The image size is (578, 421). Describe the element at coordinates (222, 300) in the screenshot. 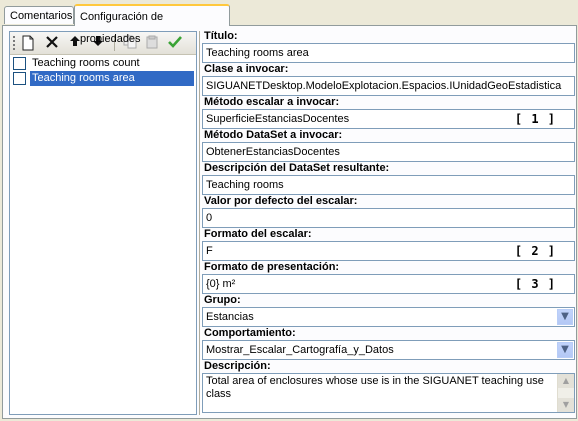

I see `grupo-label: Grupo:` at that location.